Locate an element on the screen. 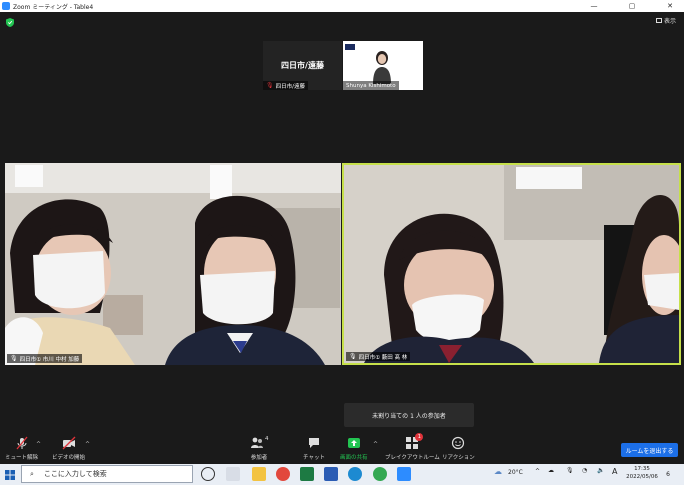 The width and height of the screenshot is (684, 485). window-title: Zoom ミーティング - Table4 is located at coordinates (53, 7).